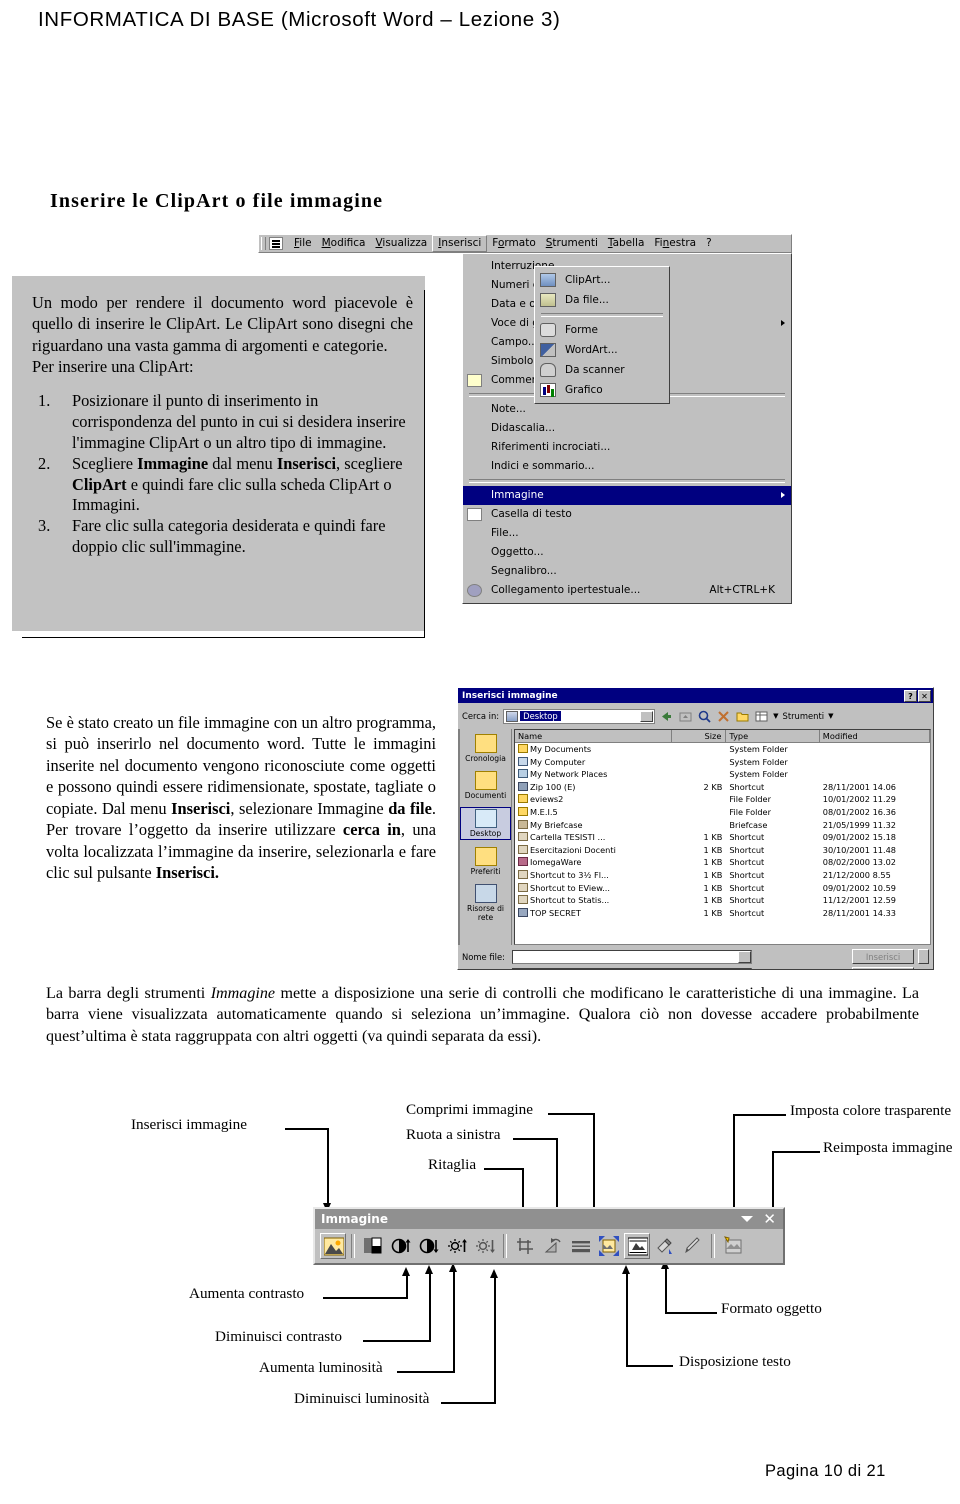  What do you see at coordinates (883, 956) in the screenshot?
I see `insert-button: Inserisci` at bounding box center [883, 956].